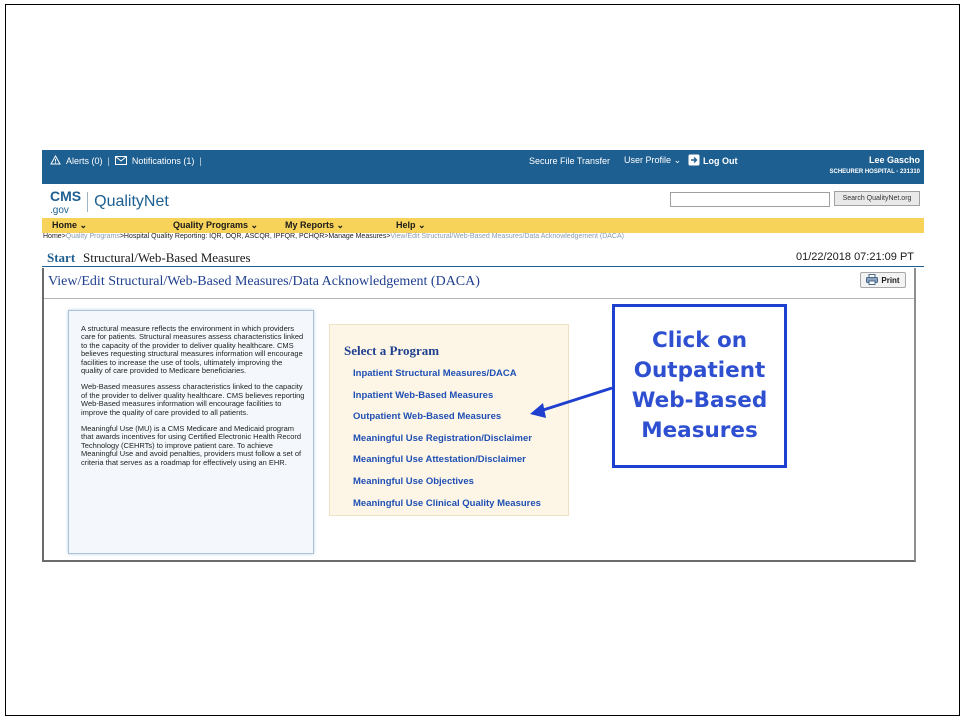 The width and height of the screenshot is (966, 721). I want to click on callout-line: Web-Based, so click(699, 400).